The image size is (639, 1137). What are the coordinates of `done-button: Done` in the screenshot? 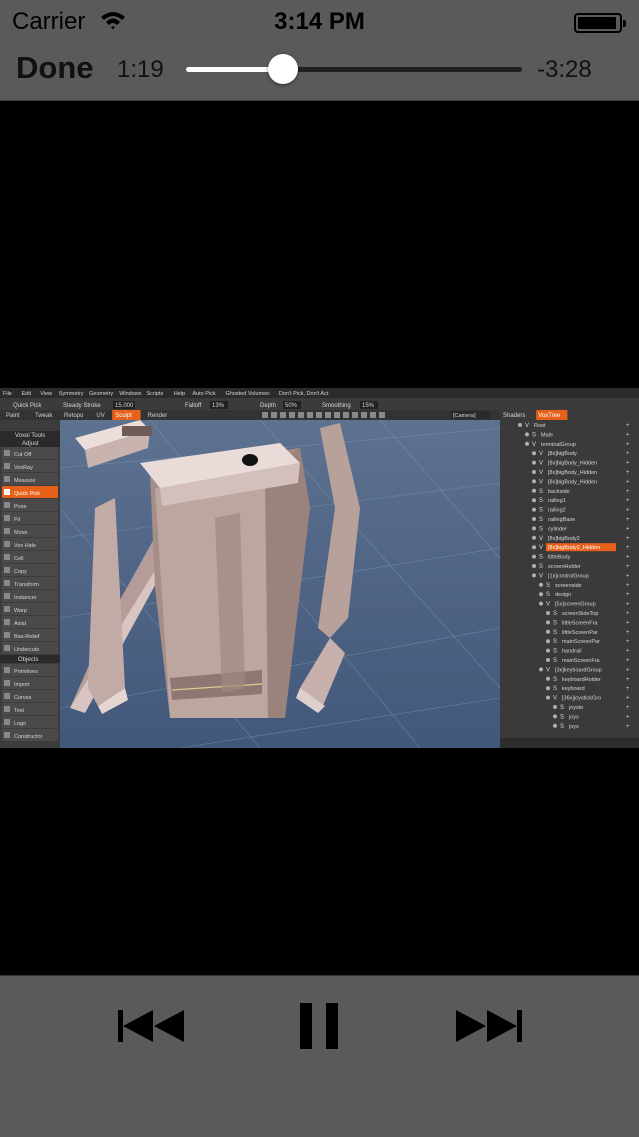 It's located at (55, 68).